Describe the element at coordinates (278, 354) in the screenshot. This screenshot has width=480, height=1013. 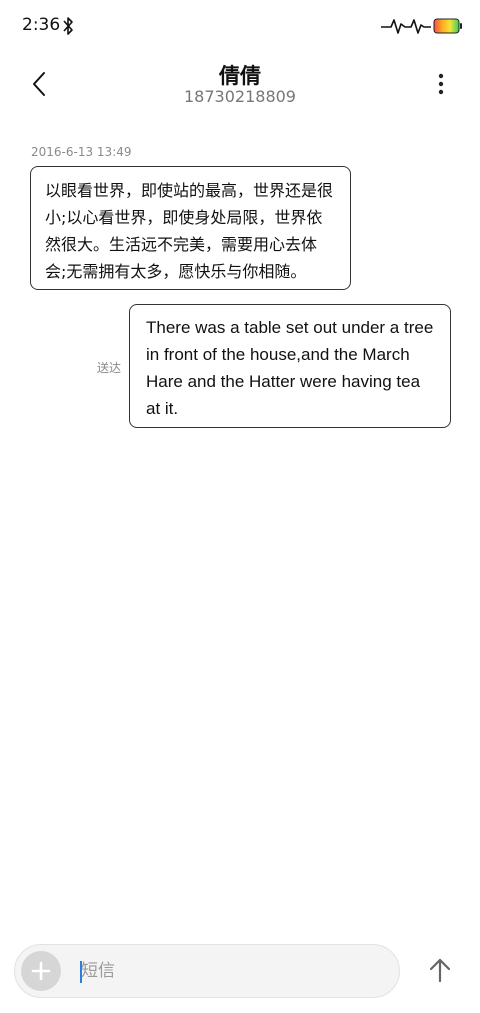
I see `message-line: in front of the house,and the March` at that location.